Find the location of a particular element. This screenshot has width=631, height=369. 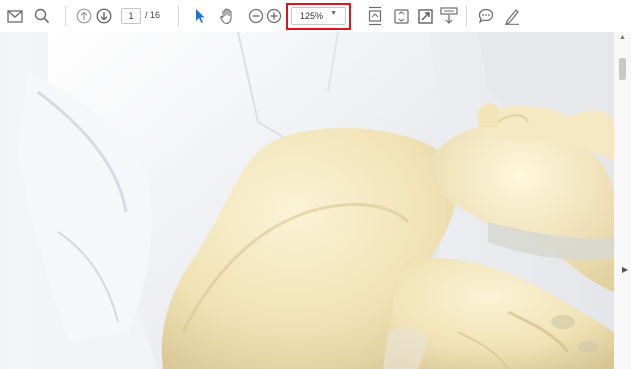

zoom-out-button is located at coordinates (256, 16).